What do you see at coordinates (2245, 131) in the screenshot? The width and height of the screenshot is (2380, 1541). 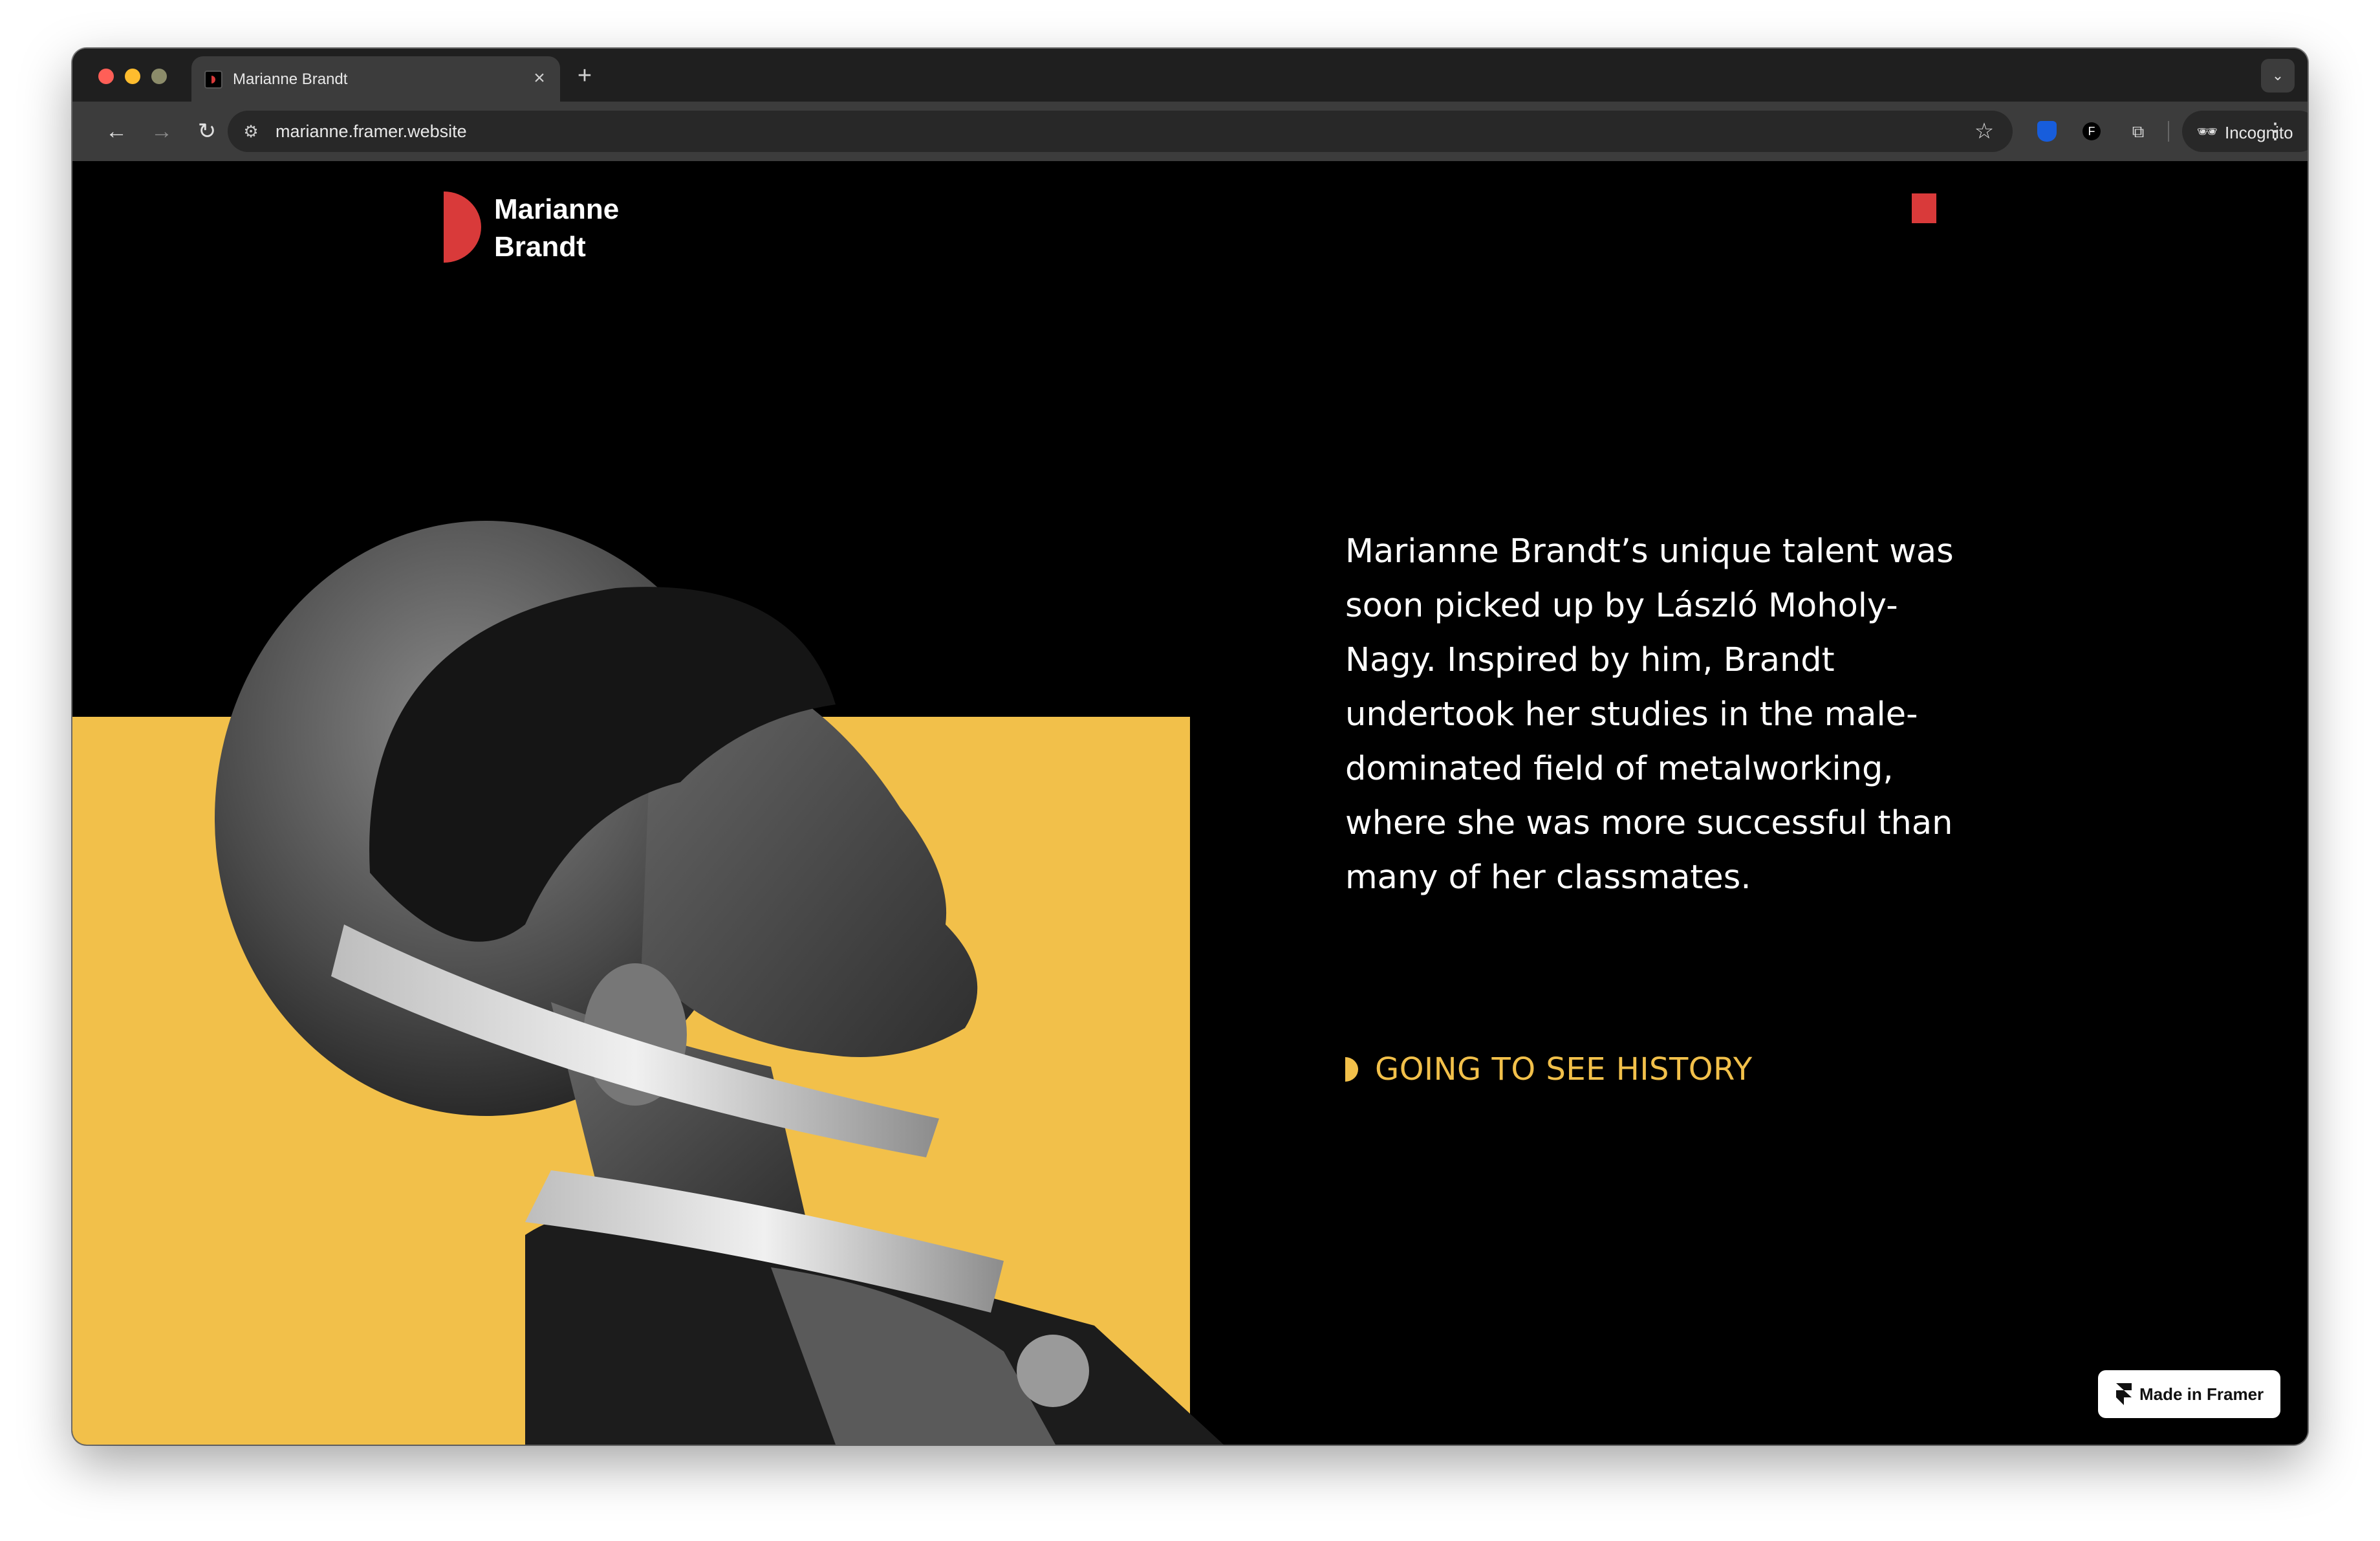 I see `incognito-indicator: 🕶 Incognito` at bounding box center [2245, 131].